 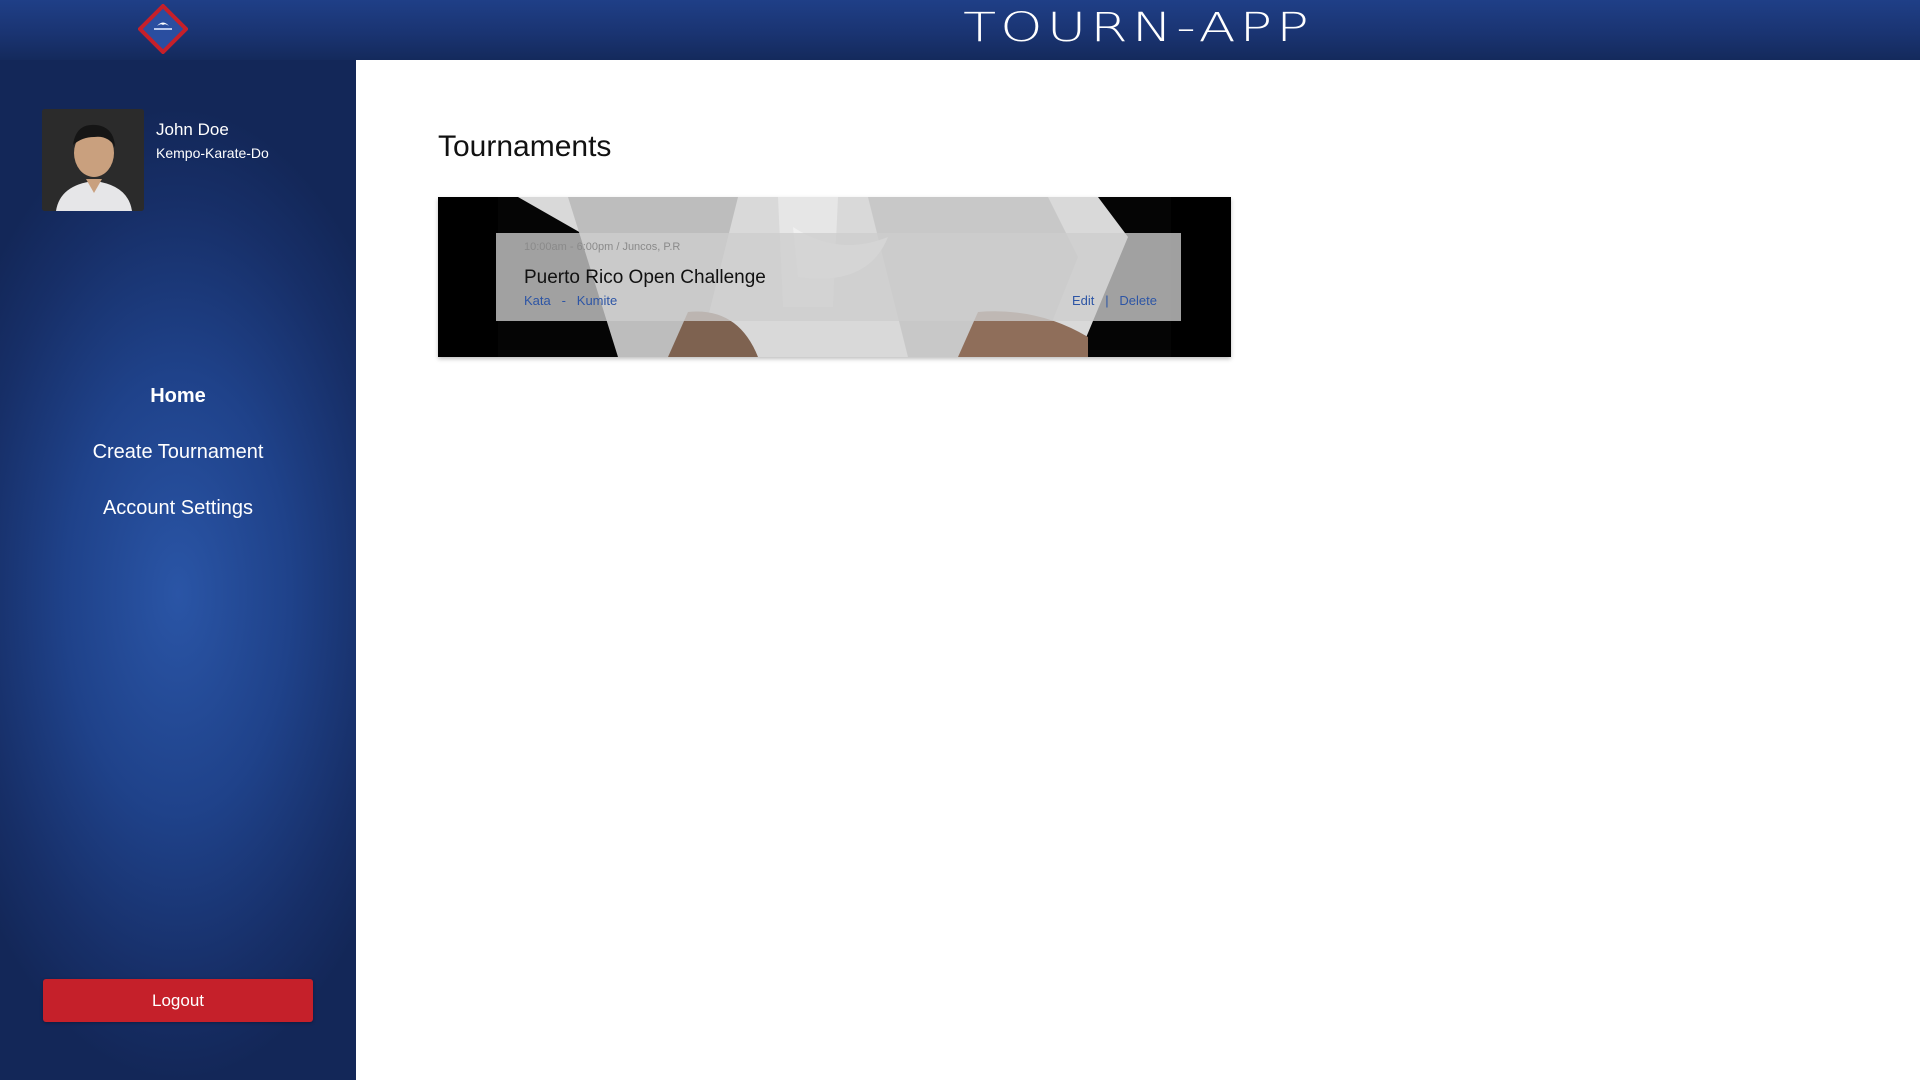 I want to click on avatar-photo-icon, so click(x=93, y=160).